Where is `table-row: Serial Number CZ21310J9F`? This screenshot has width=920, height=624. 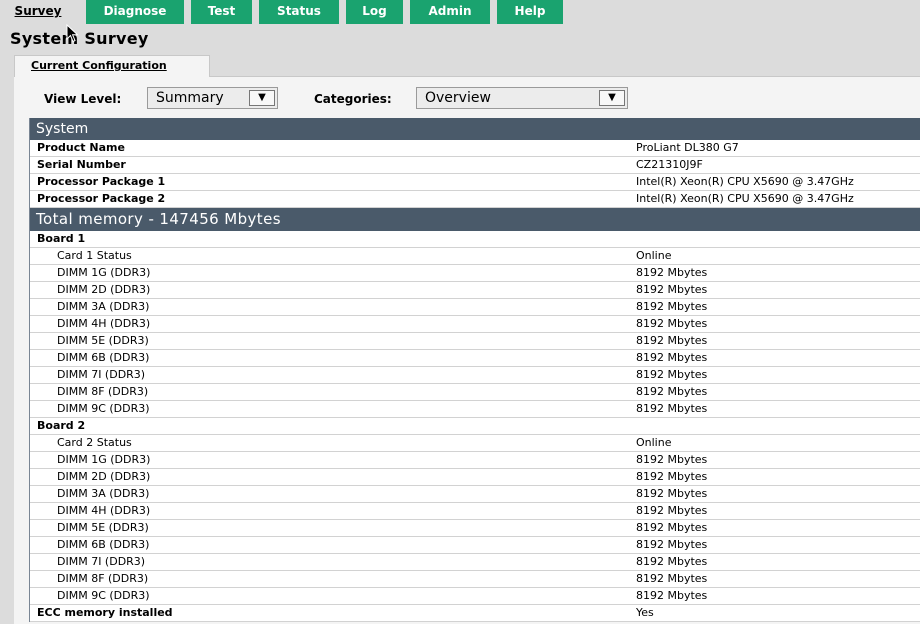 table-row: Serial Number CZ21310J9F is located at coordinates (475, 165).